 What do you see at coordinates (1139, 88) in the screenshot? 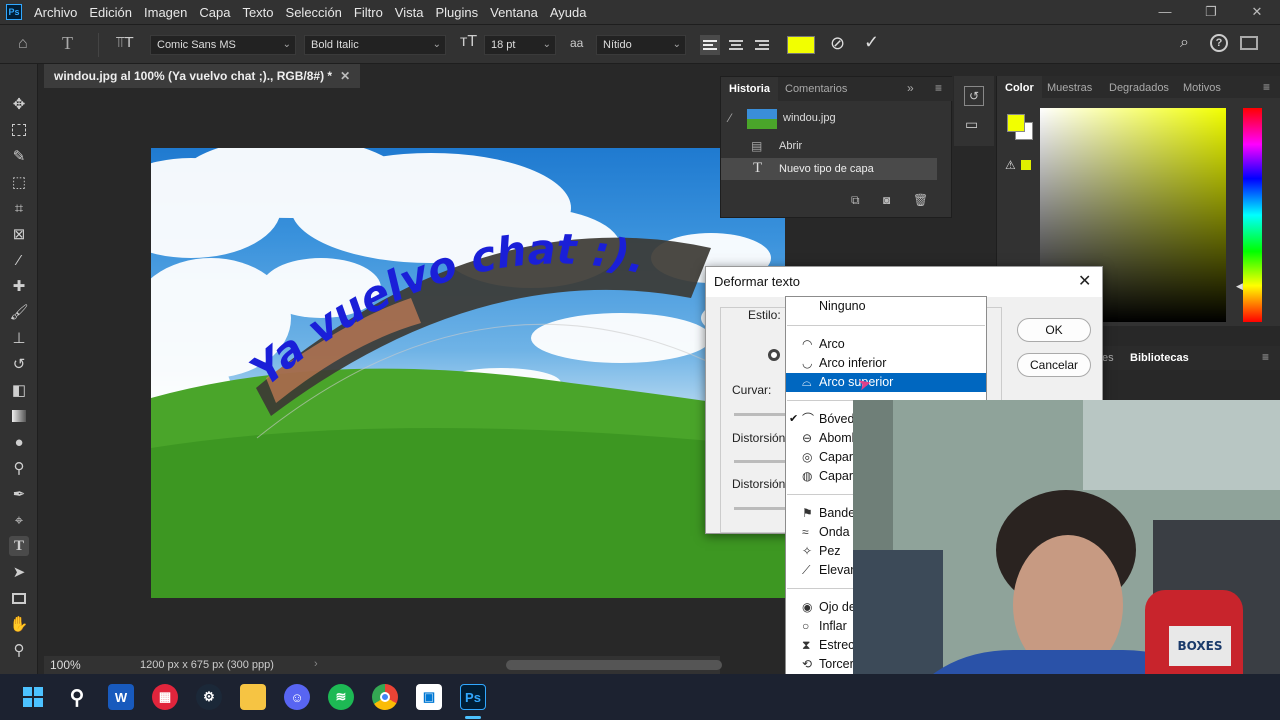
I see `tab-degradados: Degradados` at bounding box center [1139, 88].